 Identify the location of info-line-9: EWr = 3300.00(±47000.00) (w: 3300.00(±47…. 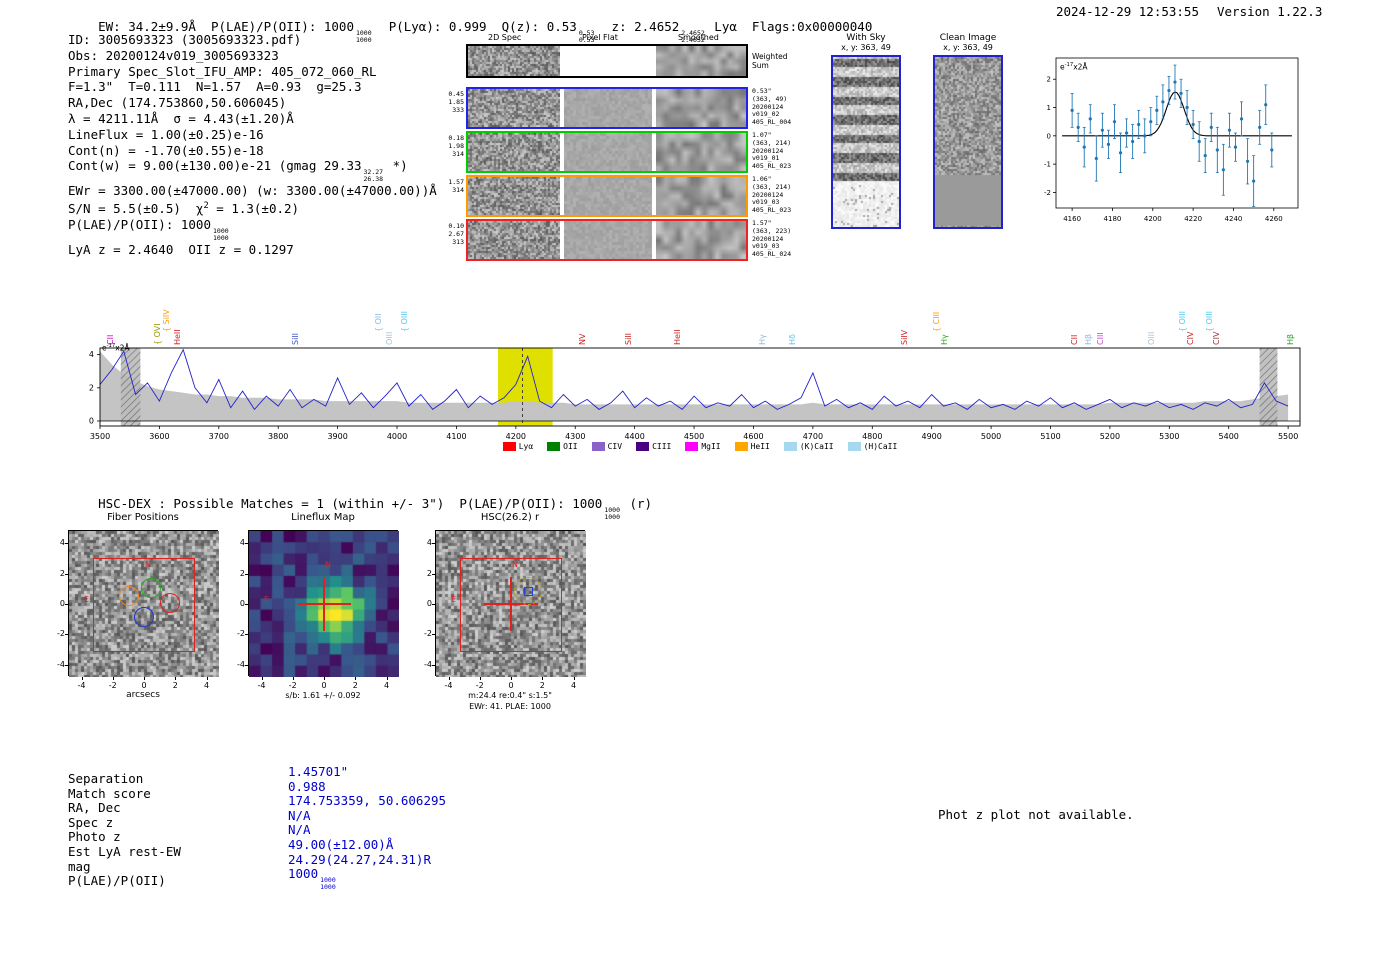
(252, 191).